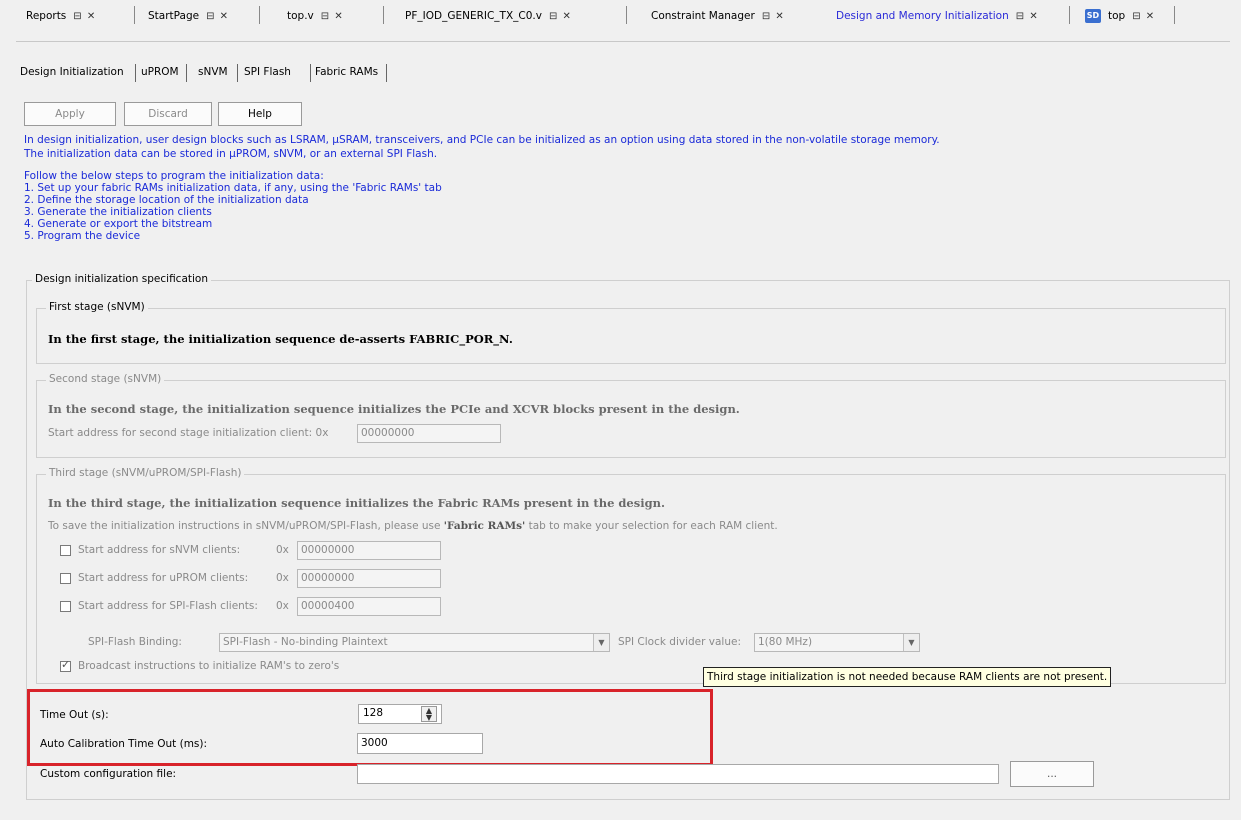 Image resolution: width=1241 pixels, height=820 pixels. I want to click on smartdesign-icon: SD, so click(1093, 16).